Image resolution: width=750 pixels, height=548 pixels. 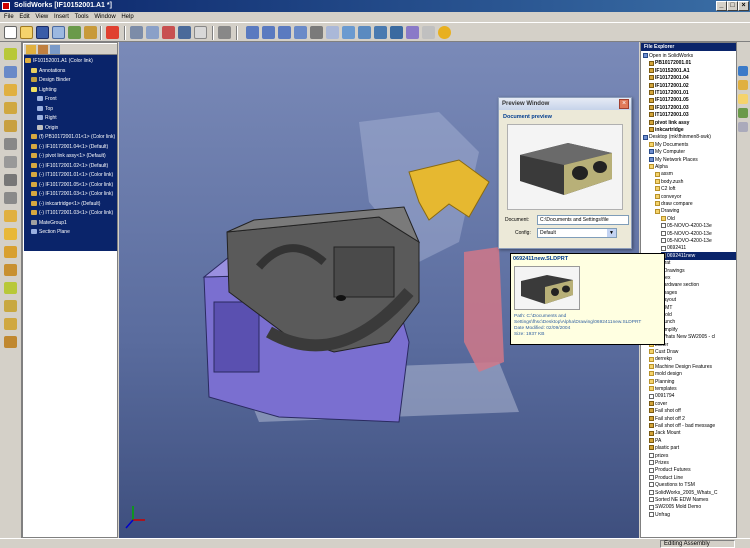 I want to click on tree-item: Annotations, so click(x=69, y=71).